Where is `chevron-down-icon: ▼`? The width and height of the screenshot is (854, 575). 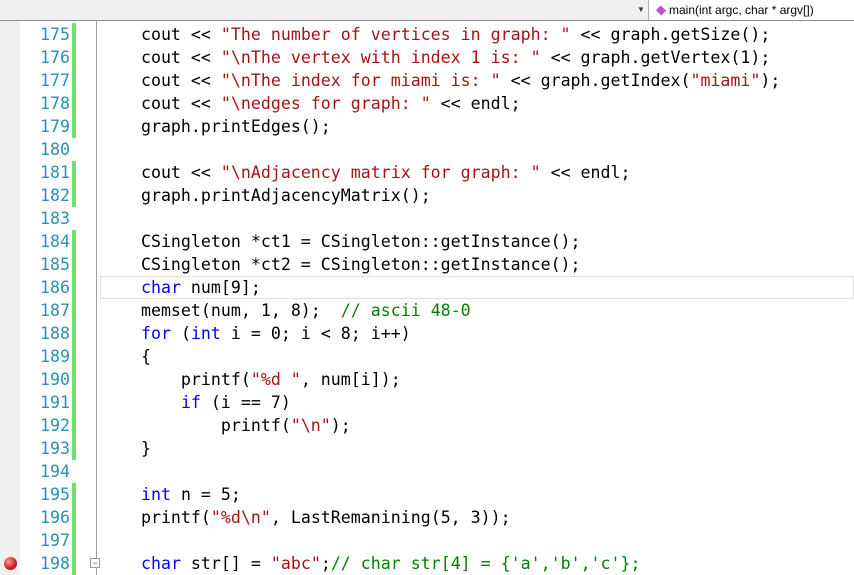
chevron-down-icon: ▼ is located at coordinates (641, 10).